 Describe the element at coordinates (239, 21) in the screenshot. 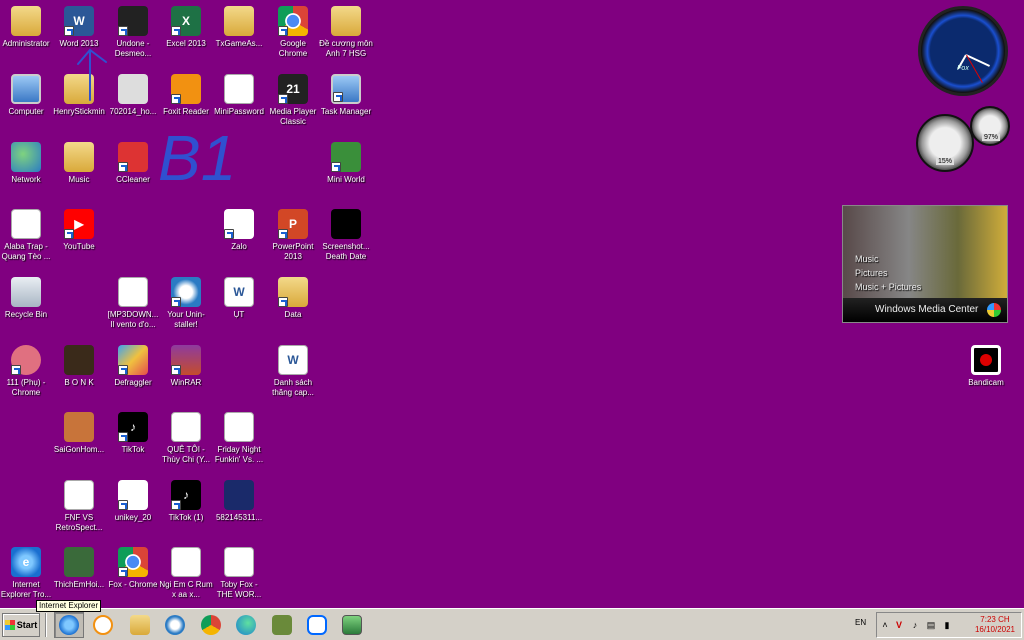

I see `folder-icon` at that location.